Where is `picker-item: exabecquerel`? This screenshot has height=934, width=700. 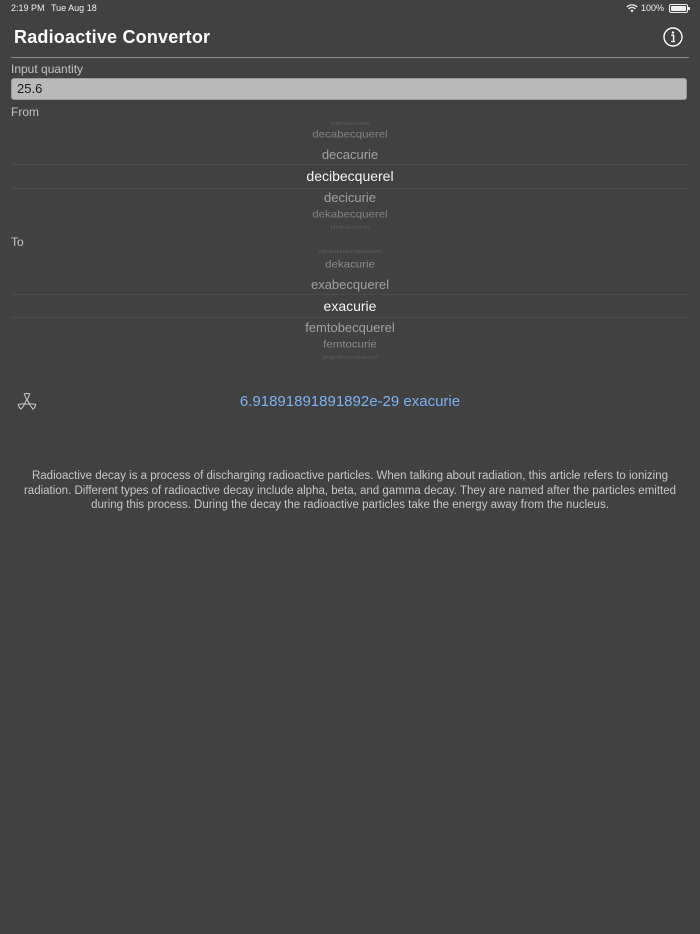
picker-item: exabecquerel is located at coordinates (350, 284).